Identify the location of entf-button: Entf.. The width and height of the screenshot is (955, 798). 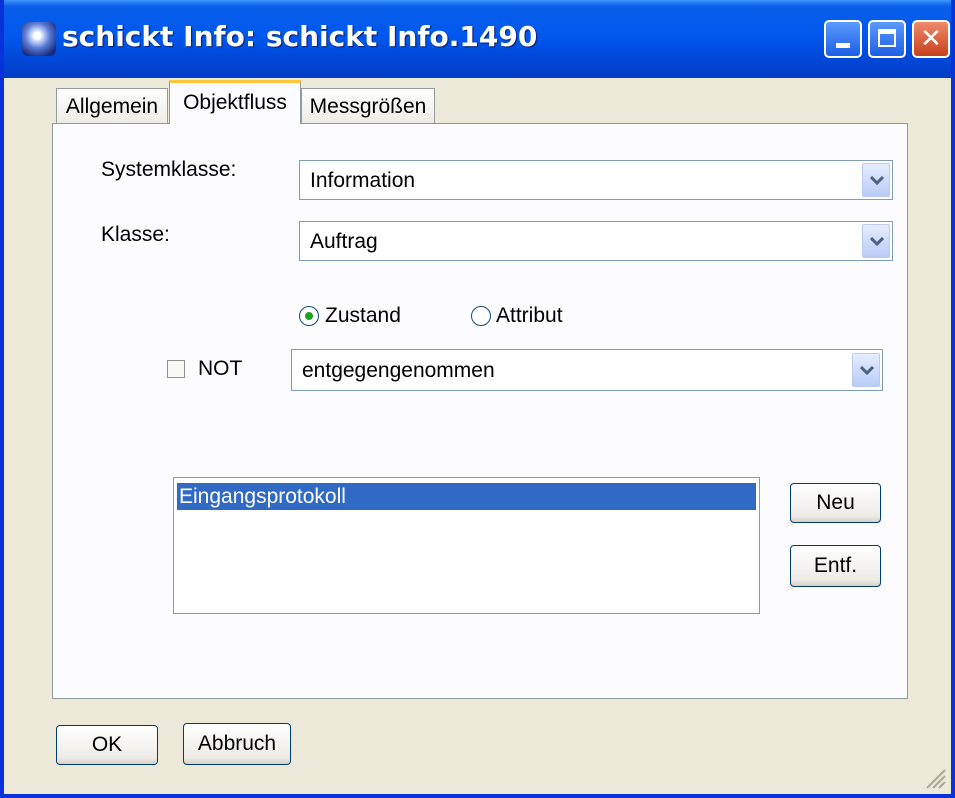
(835, 566).